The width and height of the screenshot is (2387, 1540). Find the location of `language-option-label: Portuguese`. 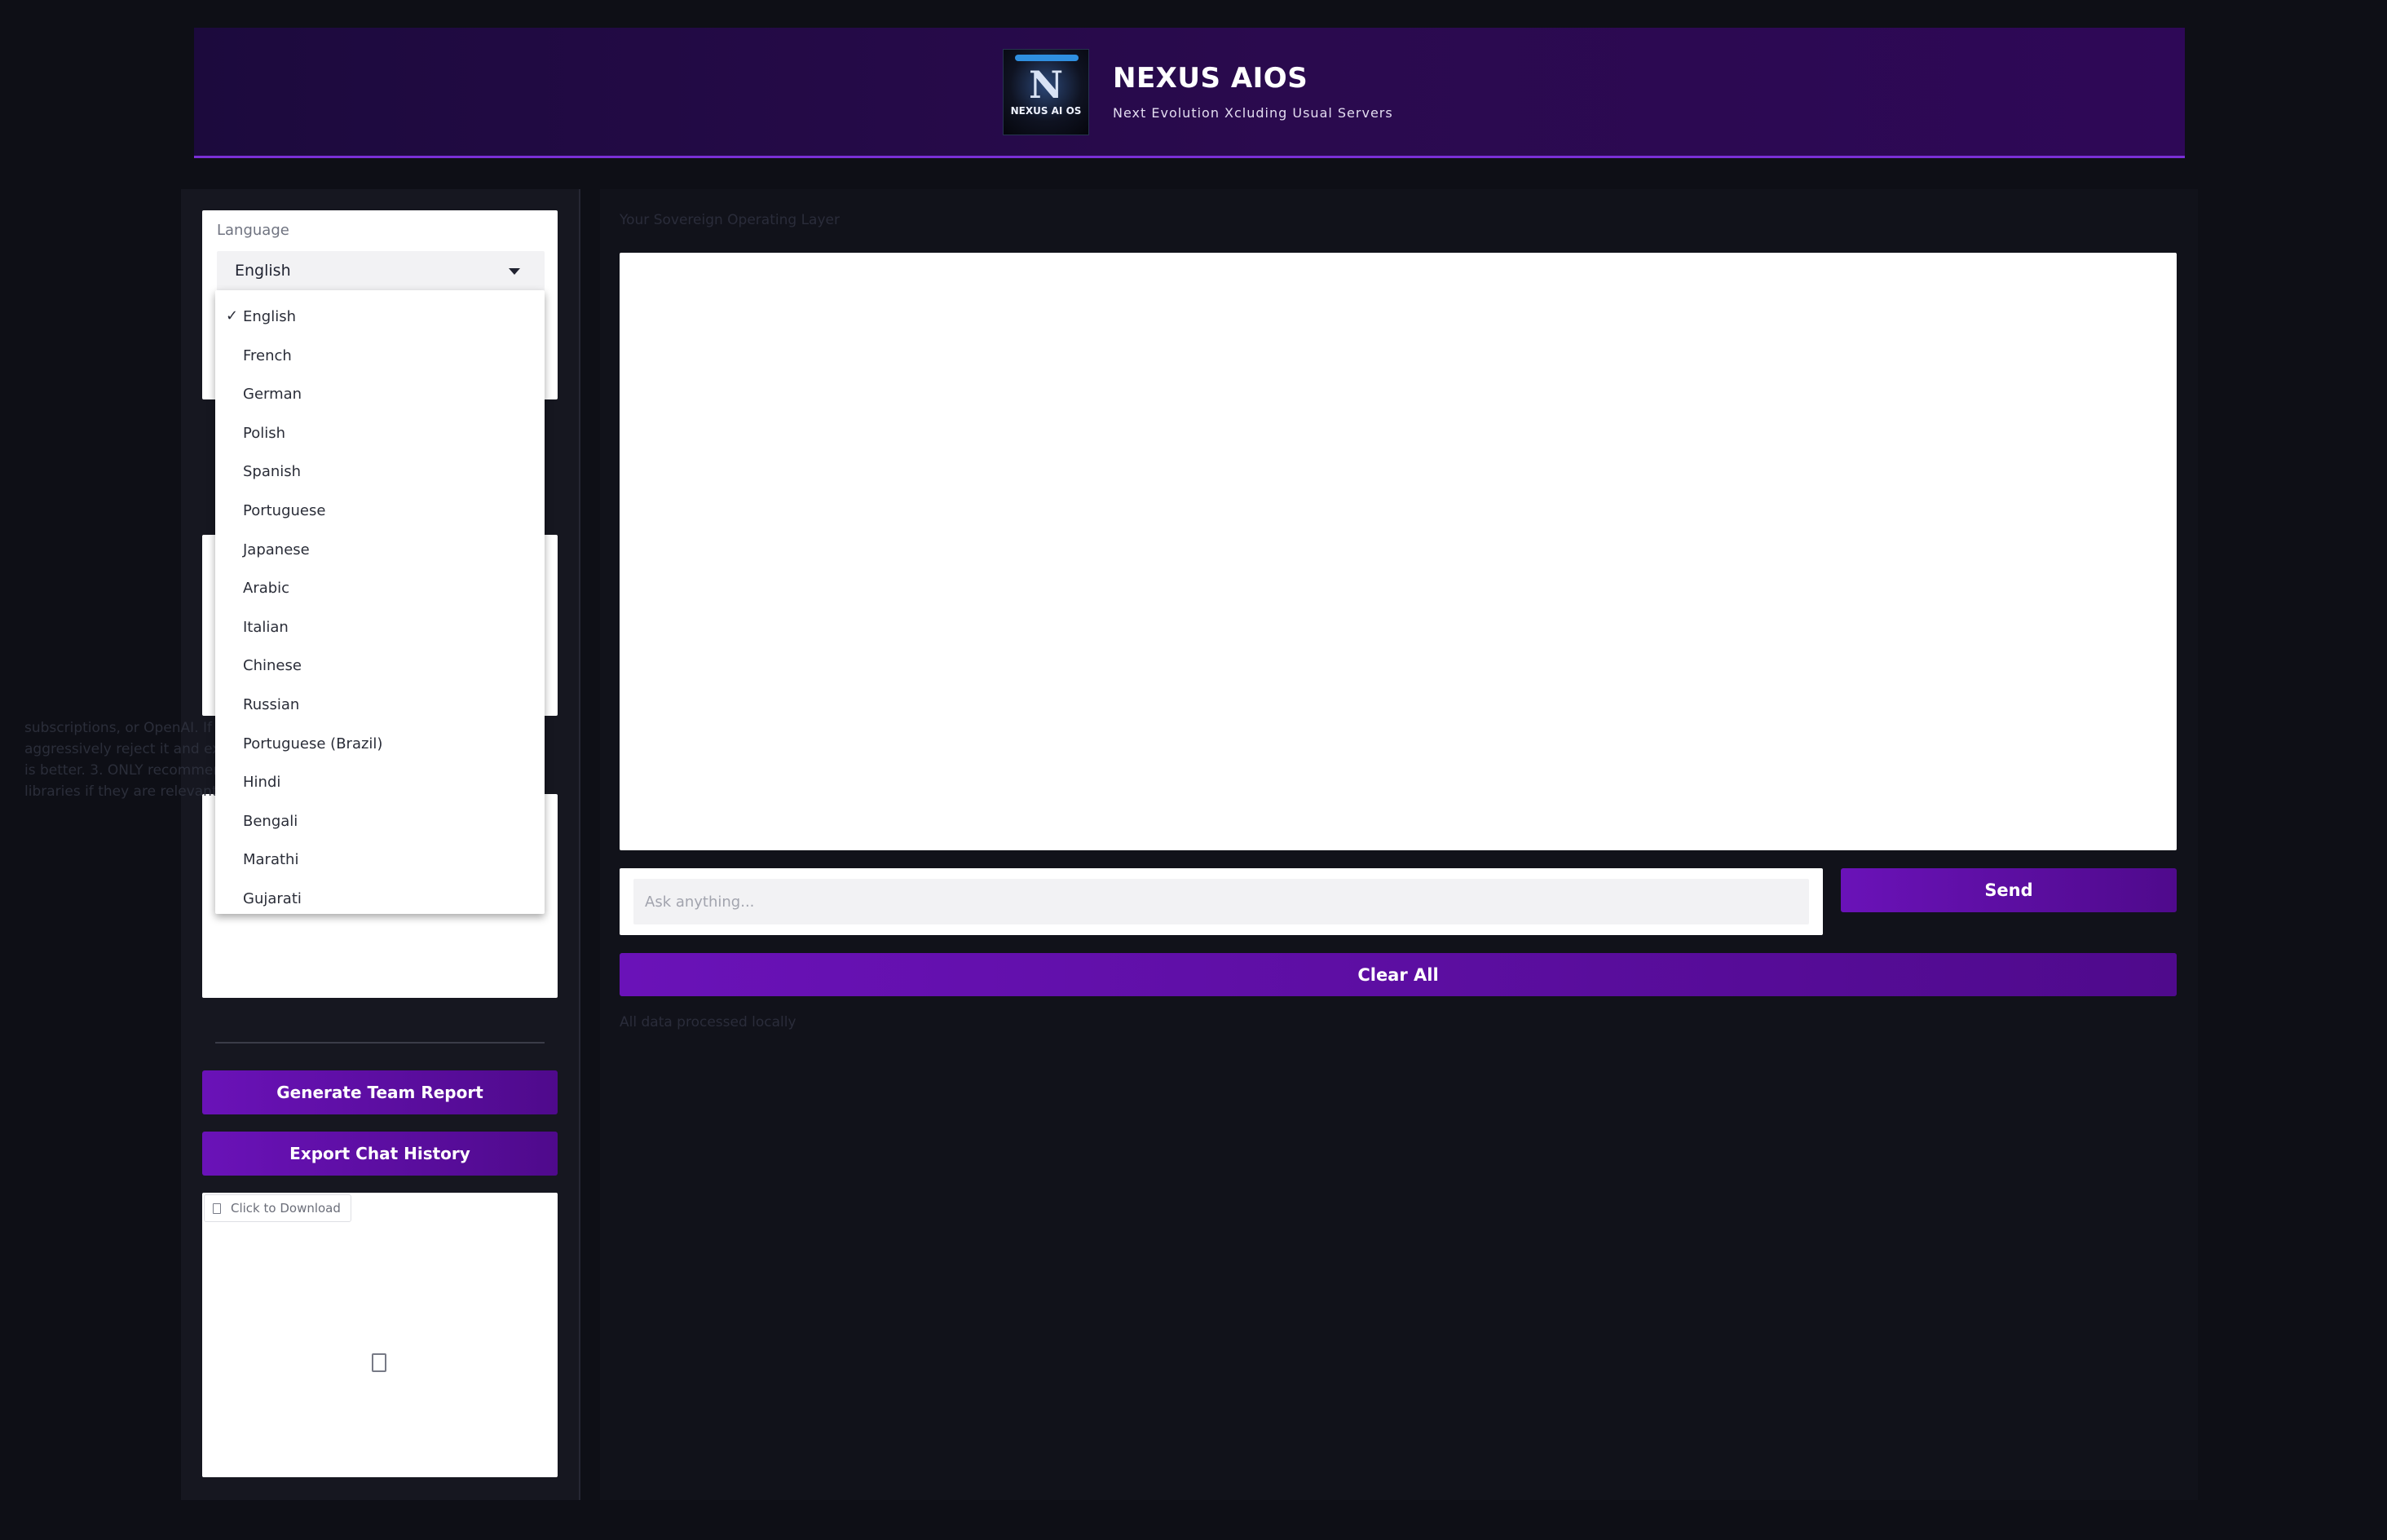

language-option-label: Portuguese is located at coordinates (284, 511).